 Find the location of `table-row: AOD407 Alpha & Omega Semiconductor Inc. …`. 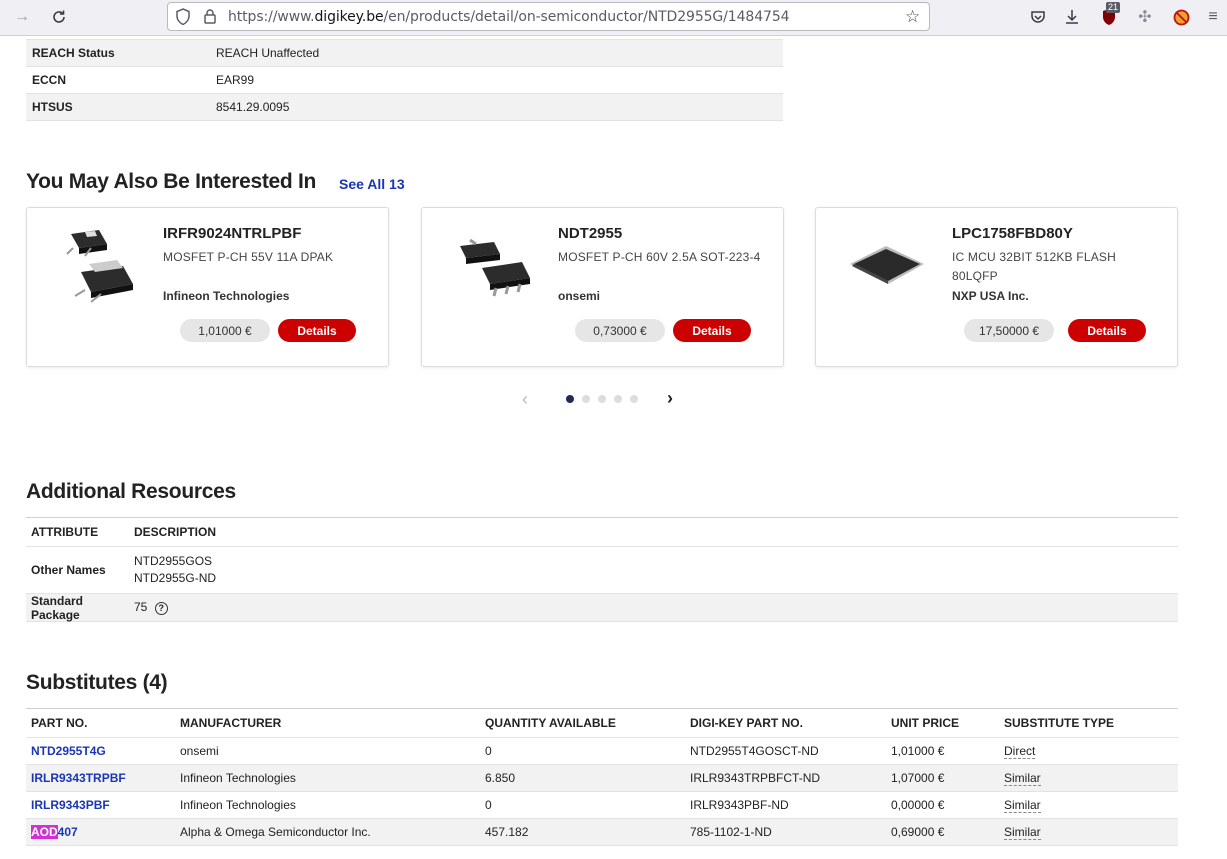

table-row: AOD407 Alpha & Omega Semiconductor Inc. … is located at coordinates (602, 832).